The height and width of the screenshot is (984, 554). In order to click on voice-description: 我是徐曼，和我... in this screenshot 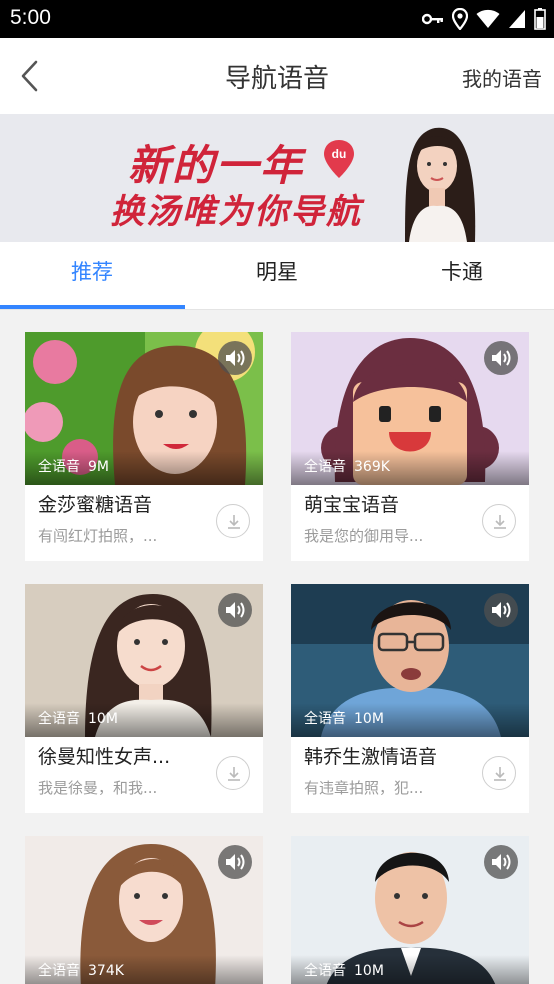, I will do `click(98, 788)`.